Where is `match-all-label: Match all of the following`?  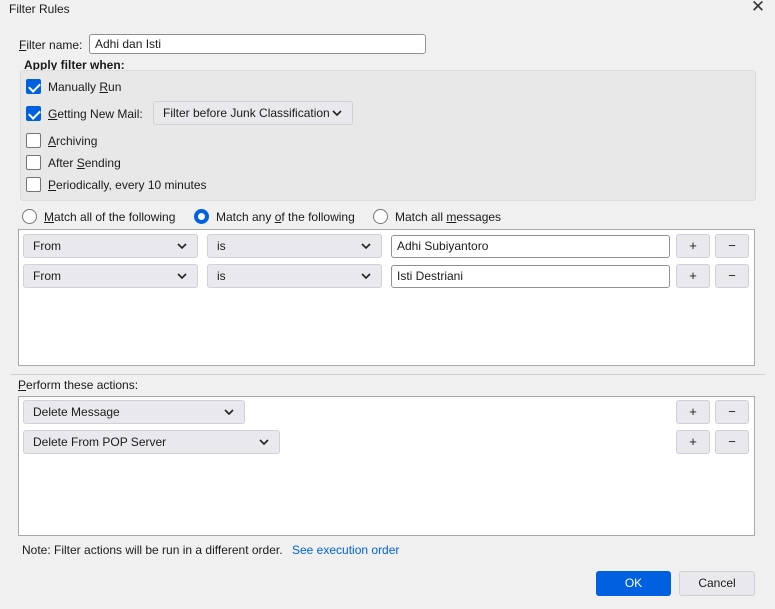
match-all-label: Match all of the following is located at coordinates (109, 217).